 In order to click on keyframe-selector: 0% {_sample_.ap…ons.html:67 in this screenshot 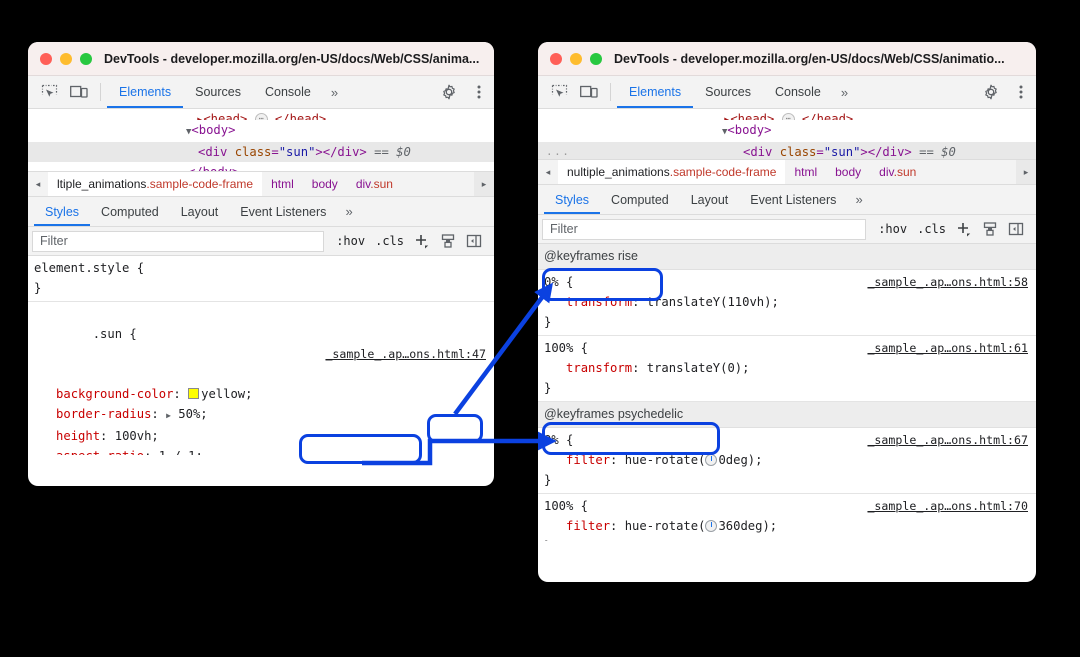, I will do `click(787, 440)`.